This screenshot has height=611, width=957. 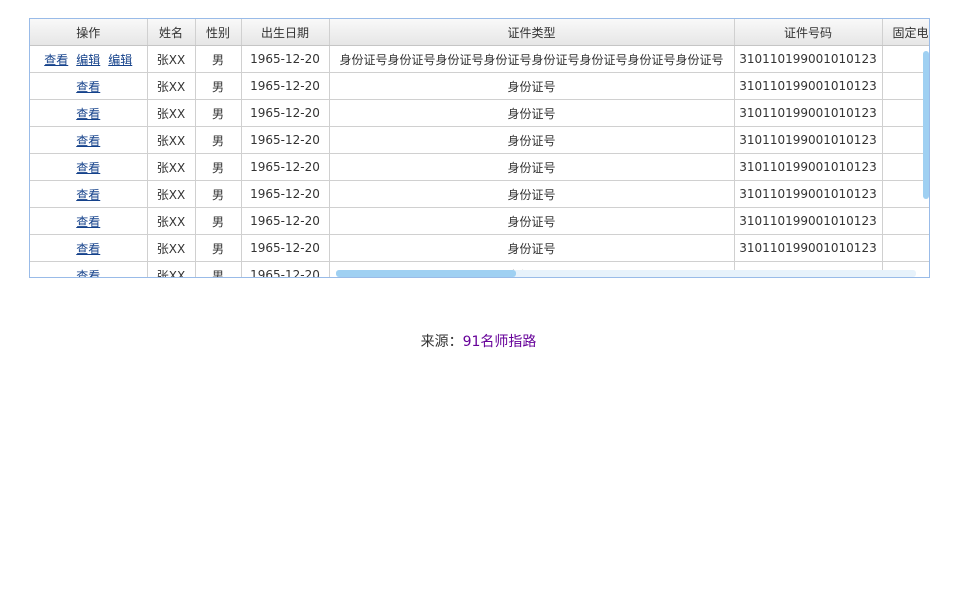 I want to click on col-header-id-no: 证件号码, so click(x=808, y=32).